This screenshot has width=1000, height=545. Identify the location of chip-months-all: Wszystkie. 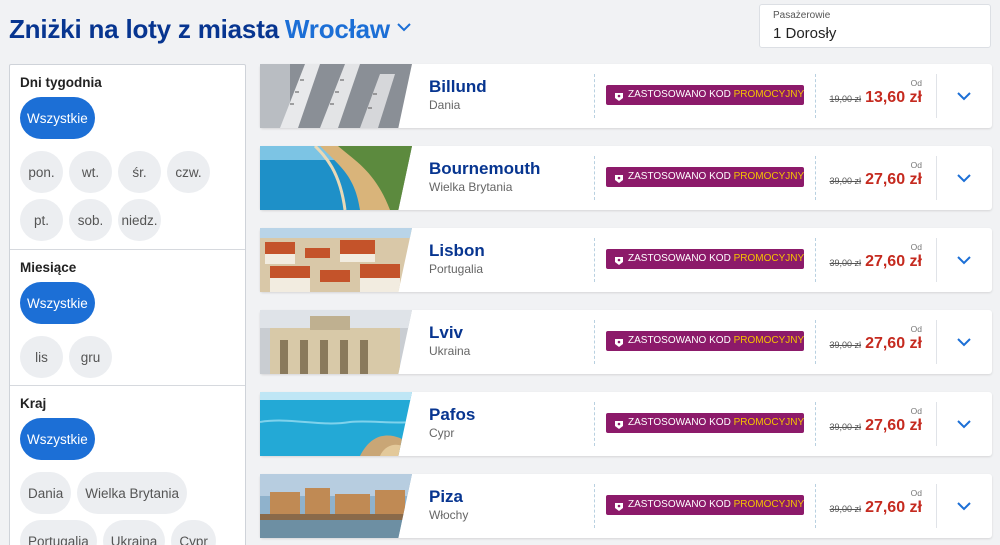
(57, 303).